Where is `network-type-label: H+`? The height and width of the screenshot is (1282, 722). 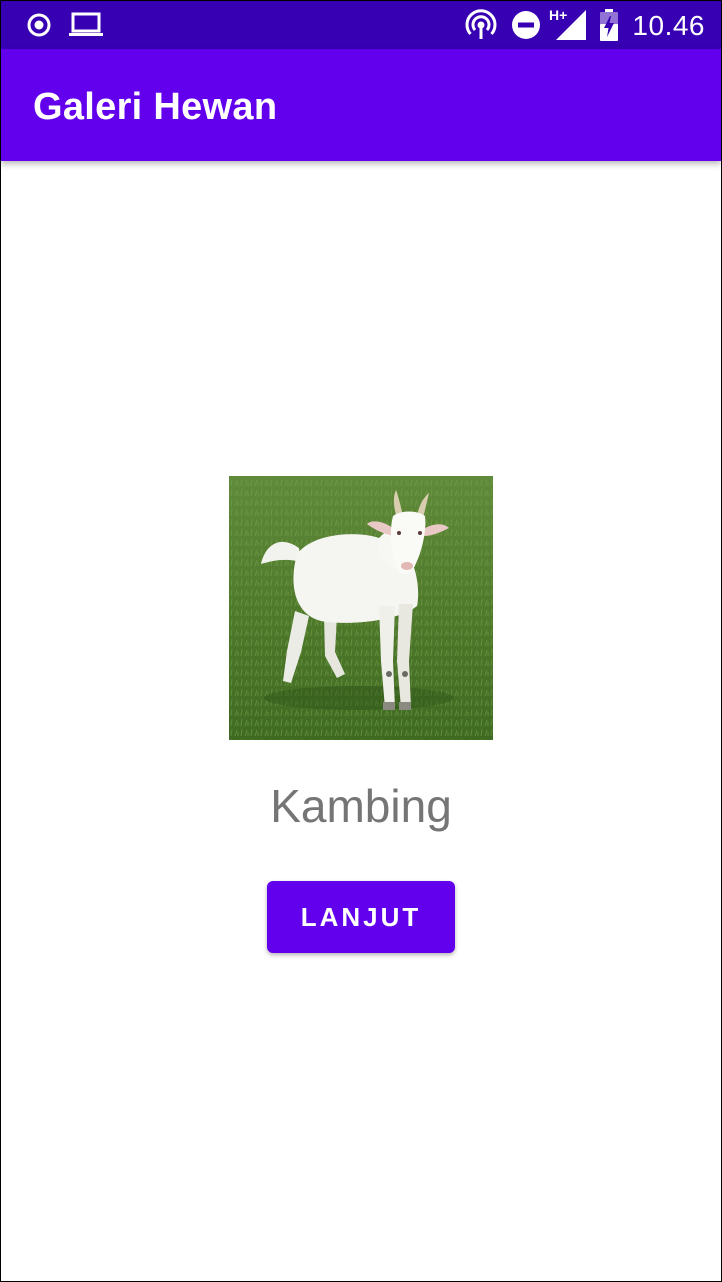
network-type-label: H+ is located at coordinates (558, 15).